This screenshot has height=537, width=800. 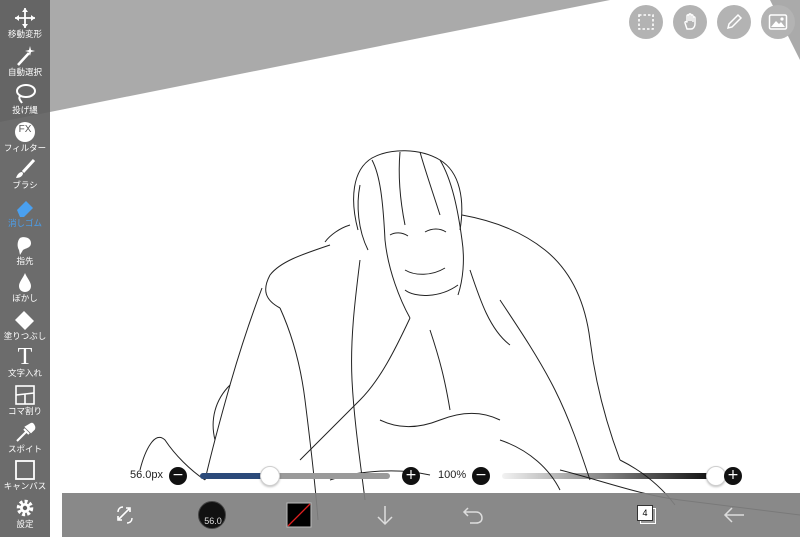 I want to click on settings-gear-icon, so click(x=25, y=508).